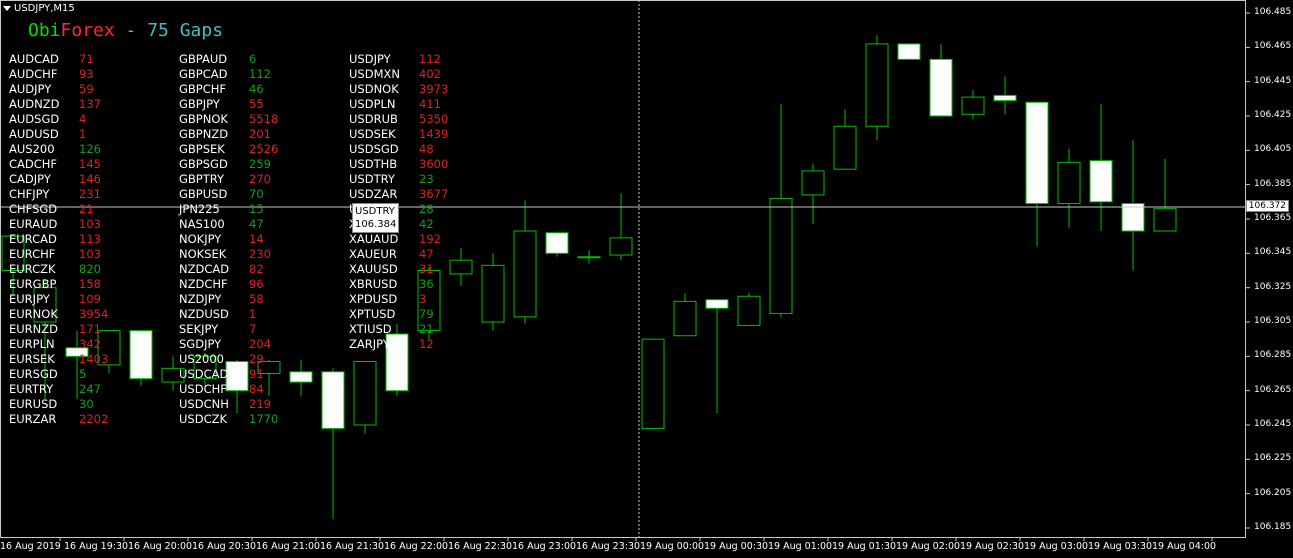 The width and height of the screenshot is (1293, 558). What do you see at coordinates (426, 284) in the screenshot?
I see `gap-value: 36` at bounding box center [426, 284].